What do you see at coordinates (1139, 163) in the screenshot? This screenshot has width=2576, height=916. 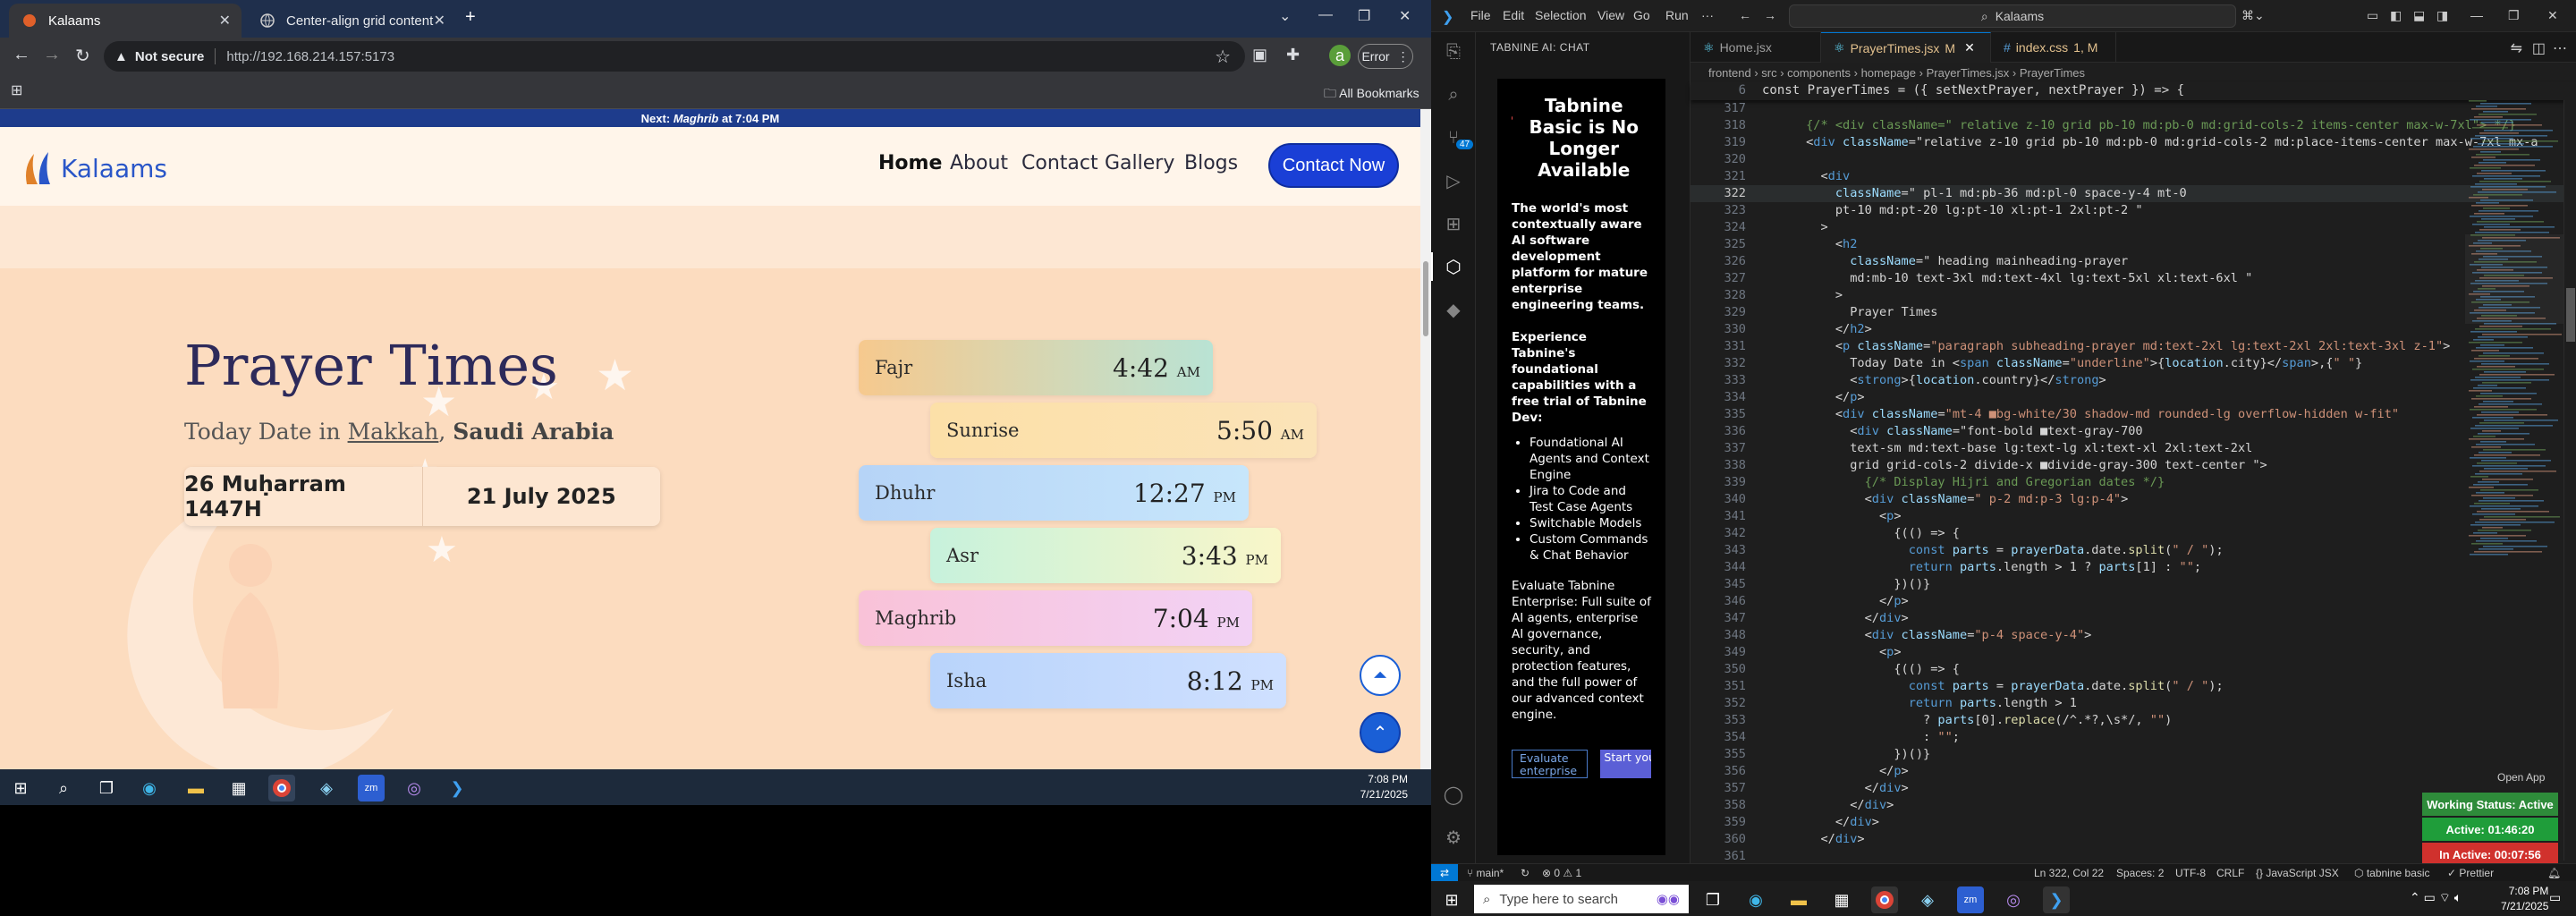 I see `nav-gallery: Gallery` at bounding box center [1139, 163].